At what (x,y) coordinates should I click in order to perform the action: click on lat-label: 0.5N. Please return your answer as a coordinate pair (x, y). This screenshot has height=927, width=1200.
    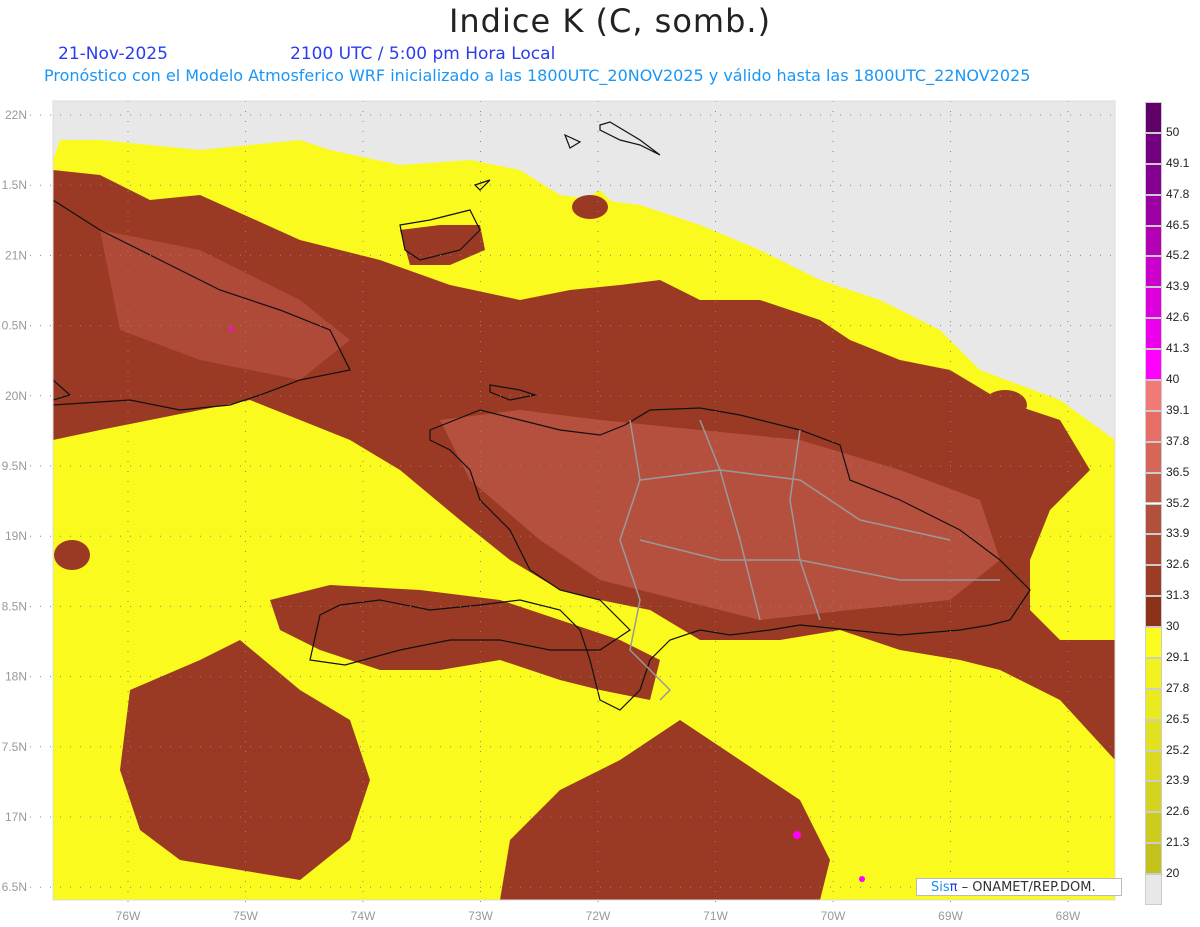
    Looking at the image, I should click on (14, 326).